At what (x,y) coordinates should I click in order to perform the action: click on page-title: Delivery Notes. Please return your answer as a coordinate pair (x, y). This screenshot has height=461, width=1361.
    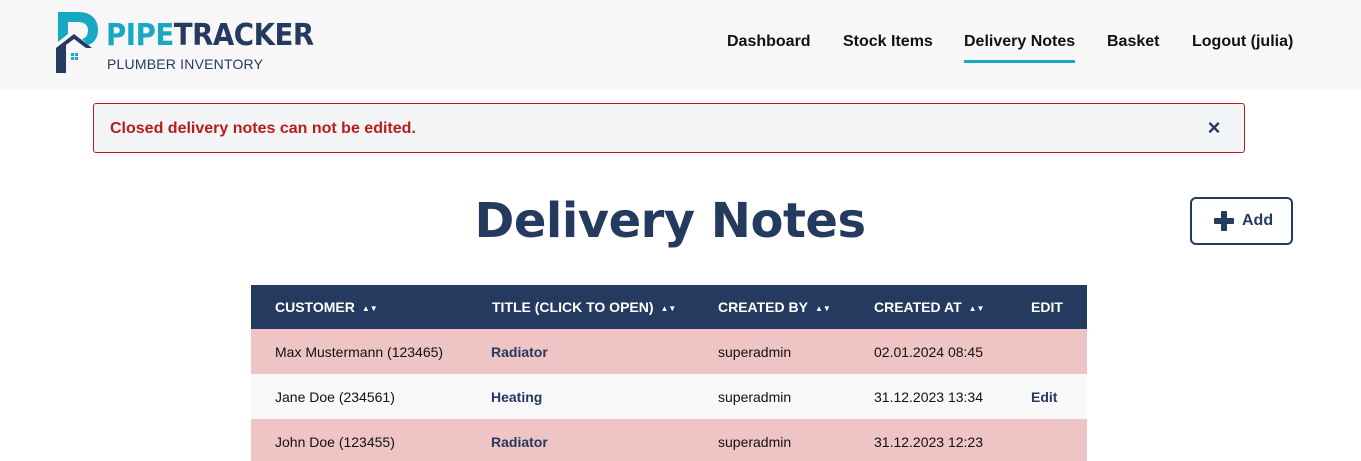
    Looking at the image, I should click on (670, 221).